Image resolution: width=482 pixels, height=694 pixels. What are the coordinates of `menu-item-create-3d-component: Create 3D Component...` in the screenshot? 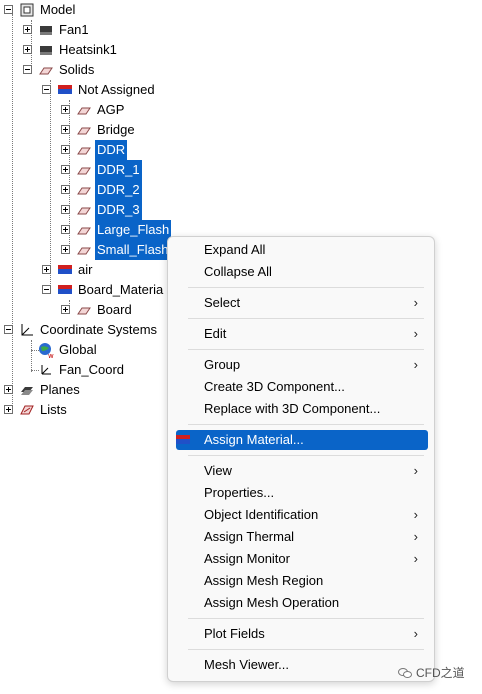 It's located at (302, 387).